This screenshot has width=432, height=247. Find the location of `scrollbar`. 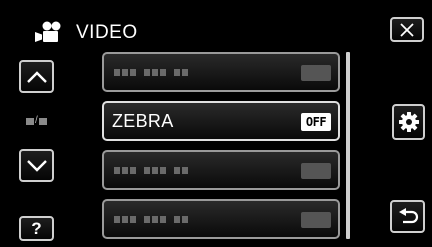

scrollbar is located at coordinates (348, 145).